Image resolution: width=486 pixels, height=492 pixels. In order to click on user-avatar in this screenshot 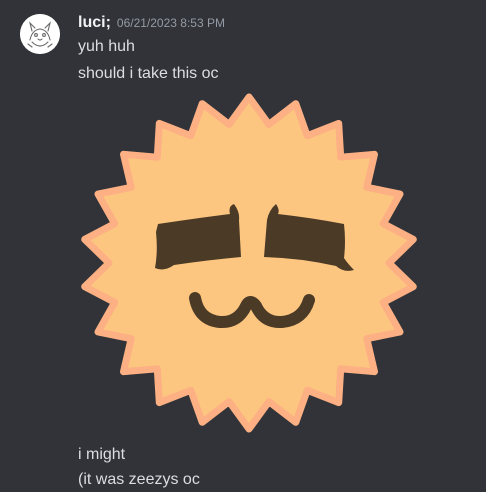, I will do `click(40, 34)`.